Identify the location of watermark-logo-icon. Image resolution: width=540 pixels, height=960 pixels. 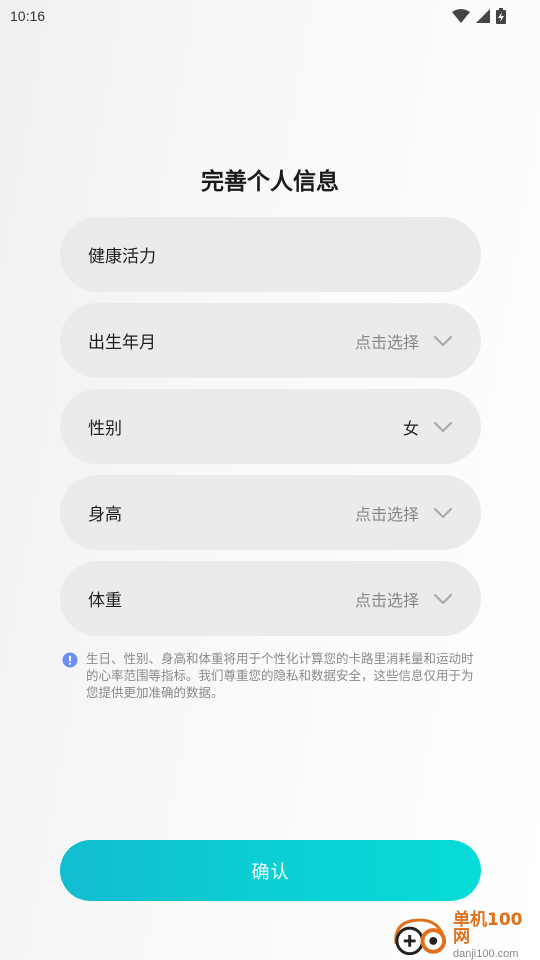
(420, 937).